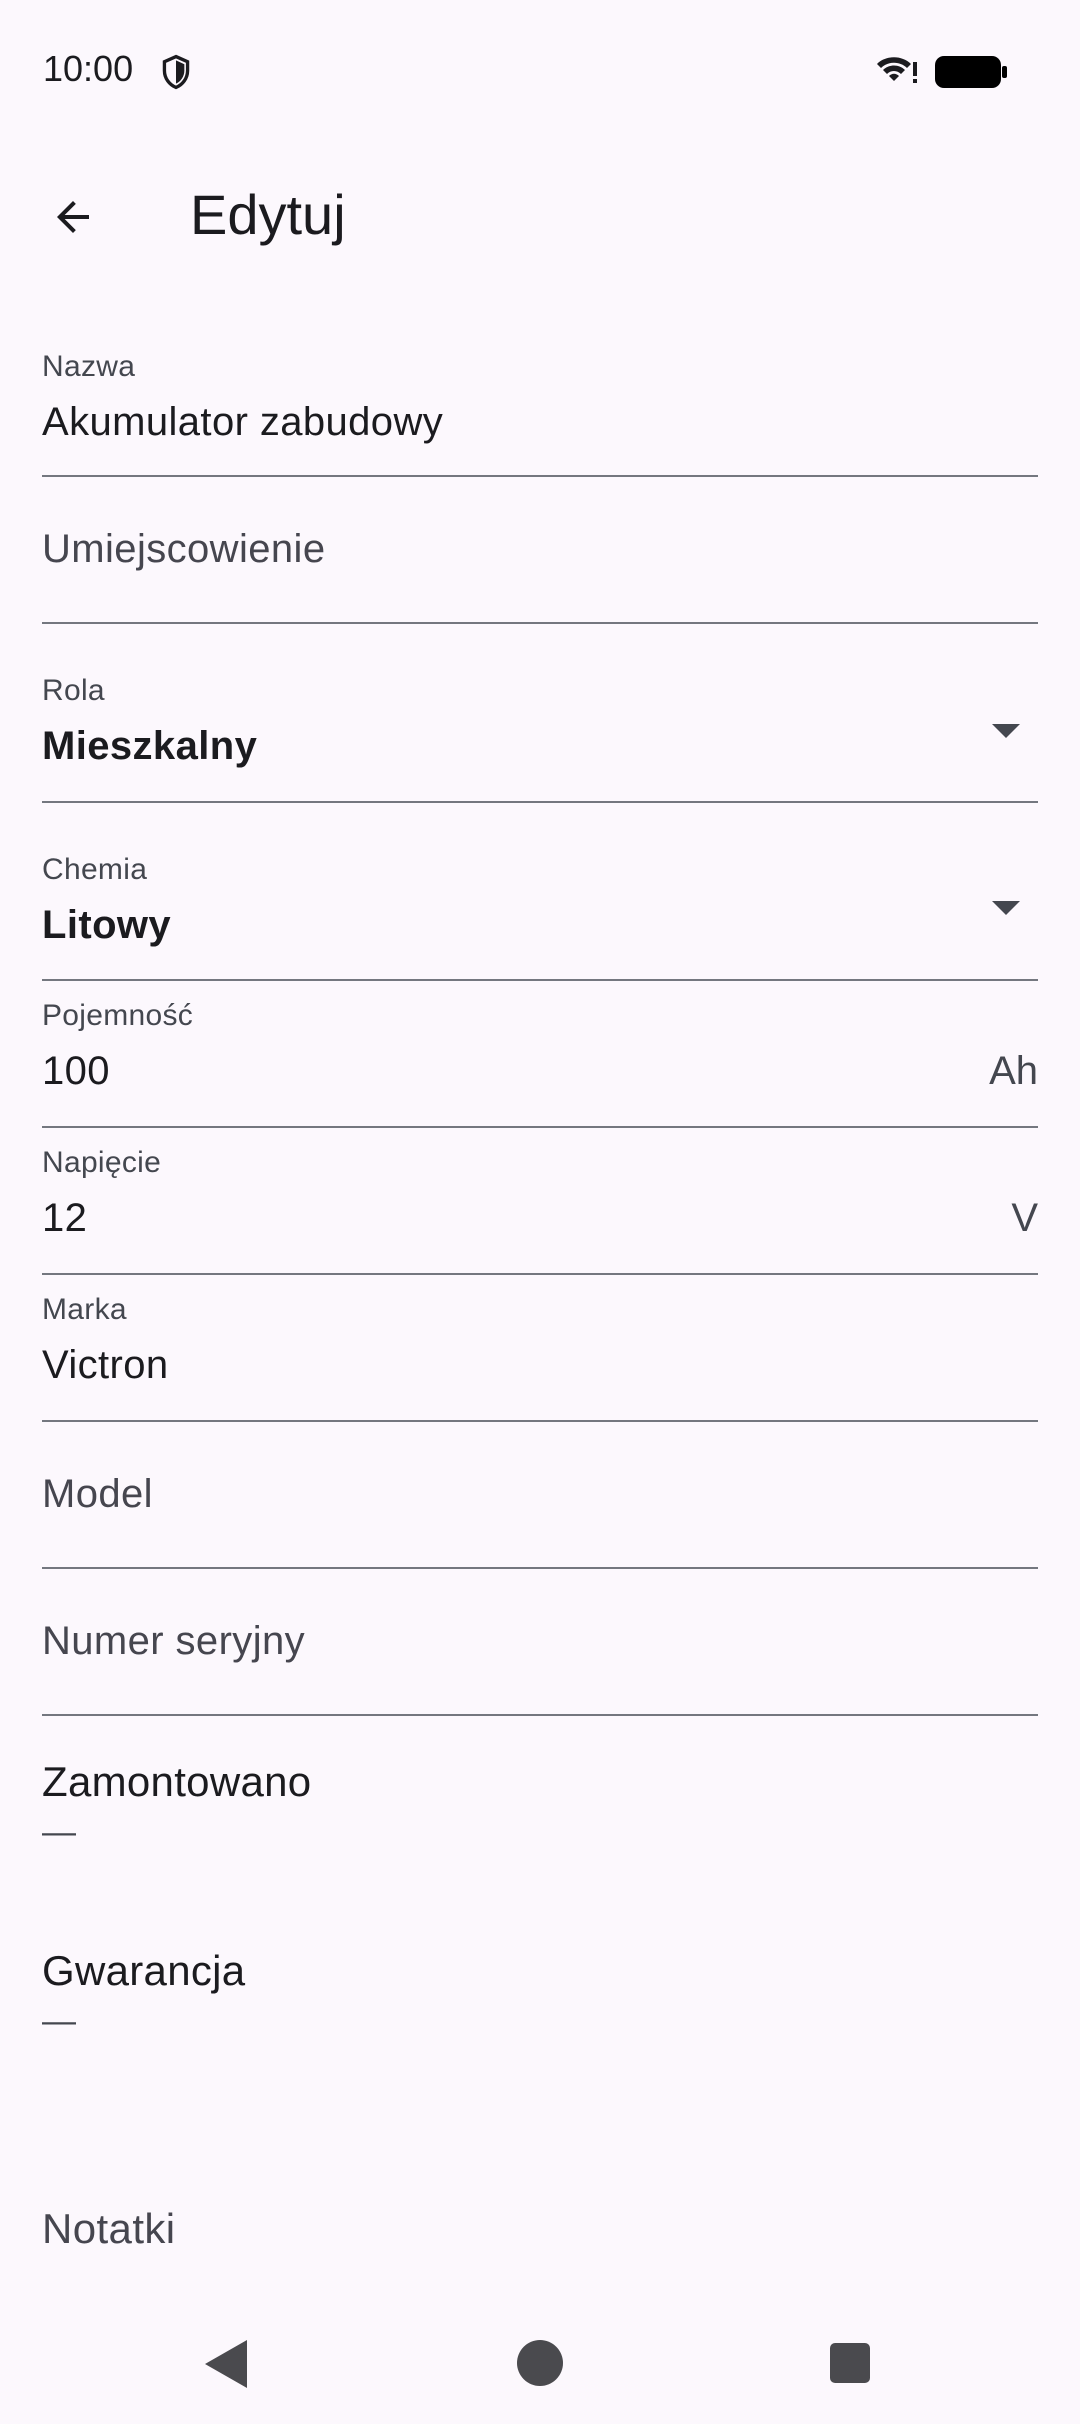 The image size is (1080, 2424). What do you see at coordinates (95, 869) in the screenshot?
I see `chemistry-label: Chemia` at bounding box center [95, 869].